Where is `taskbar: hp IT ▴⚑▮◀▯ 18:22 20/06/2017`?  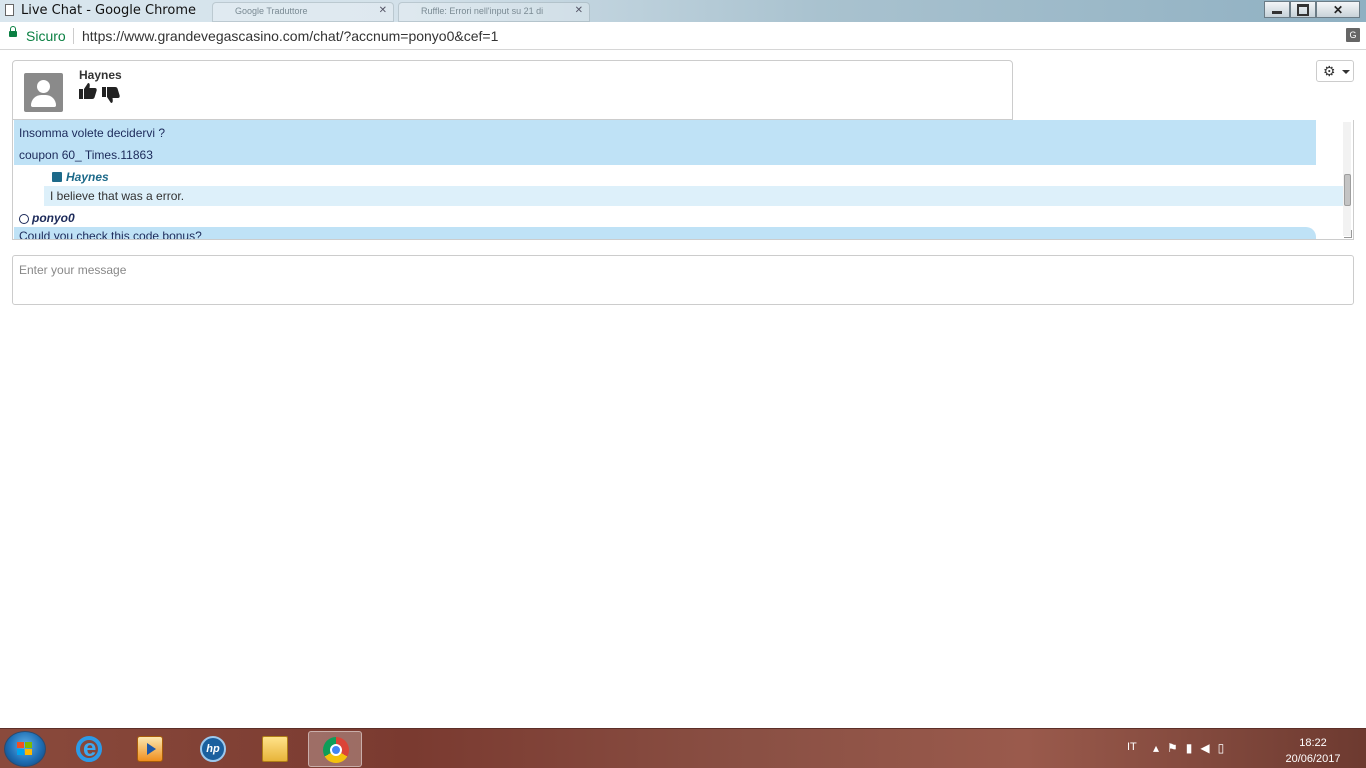 taskbar: hp IT ▴⚑▮◀▯ 18:22 20/06/2017 is located at coordinates (683, 748).